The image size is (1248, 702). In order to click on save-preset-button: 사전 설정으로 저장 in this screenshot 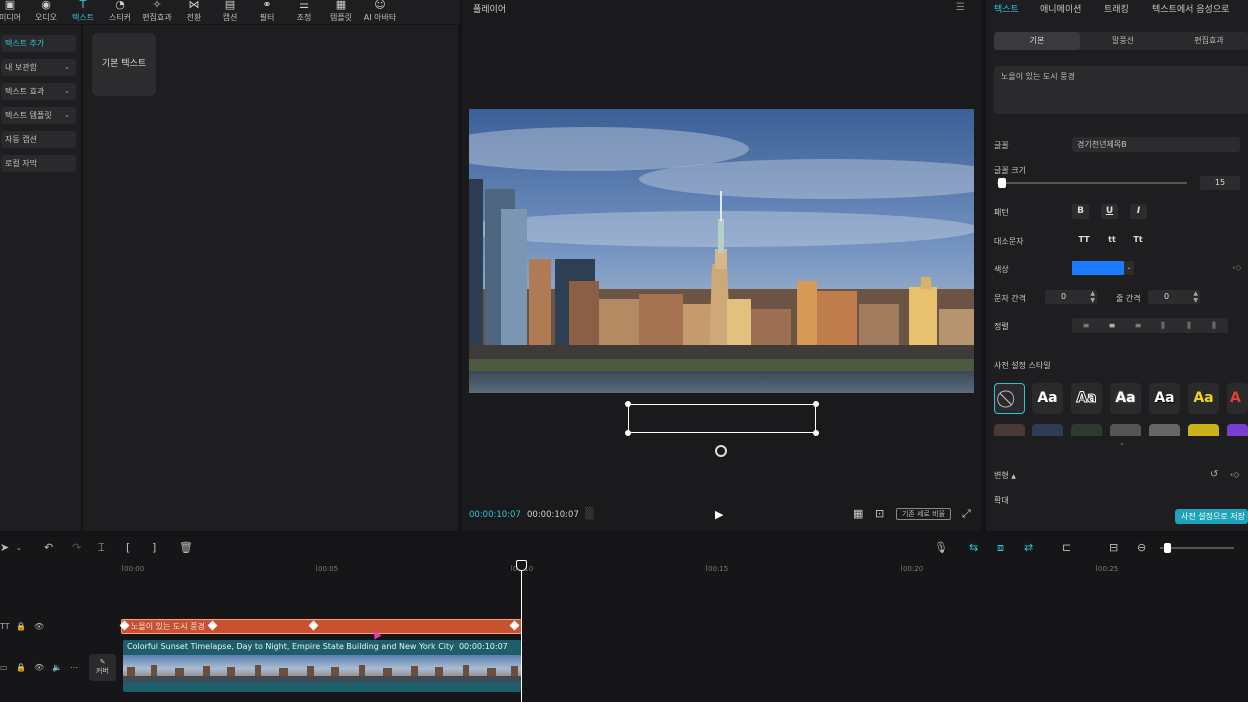, I will do `click(1211, 516)`.